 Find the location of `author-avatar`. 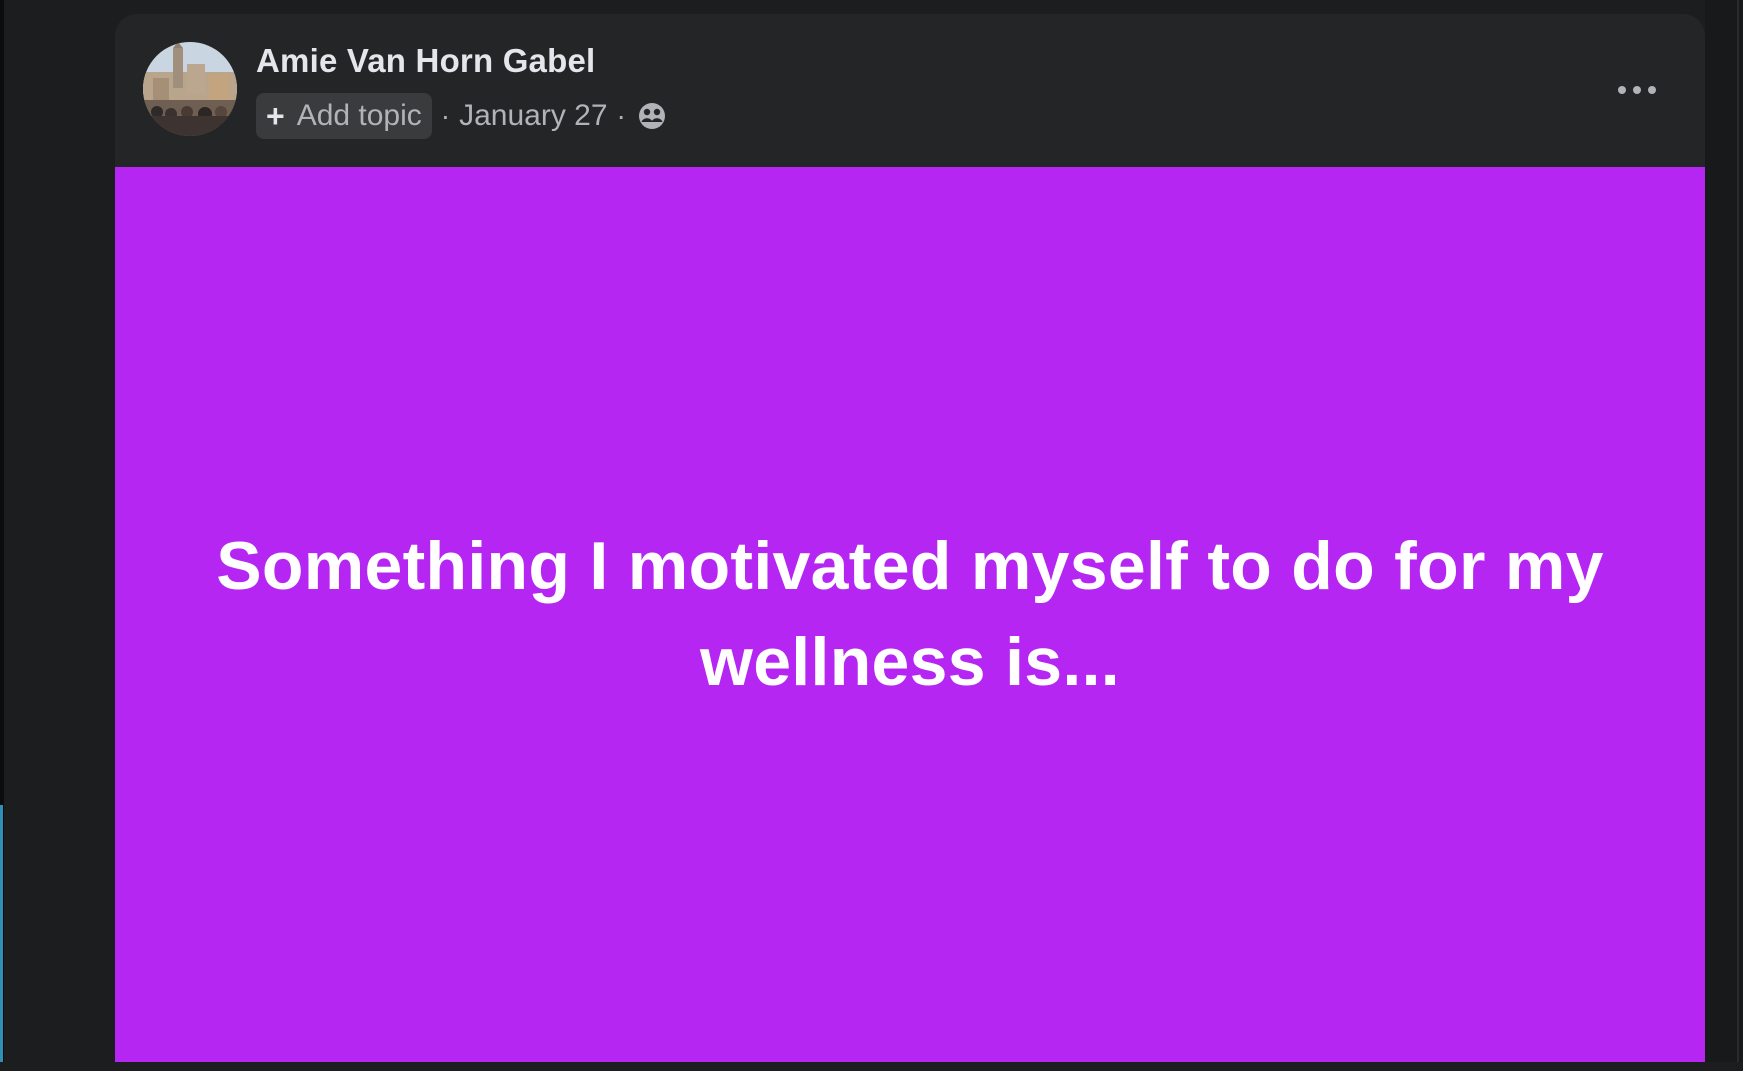

author-avatar is located at coordinates (190, 89).